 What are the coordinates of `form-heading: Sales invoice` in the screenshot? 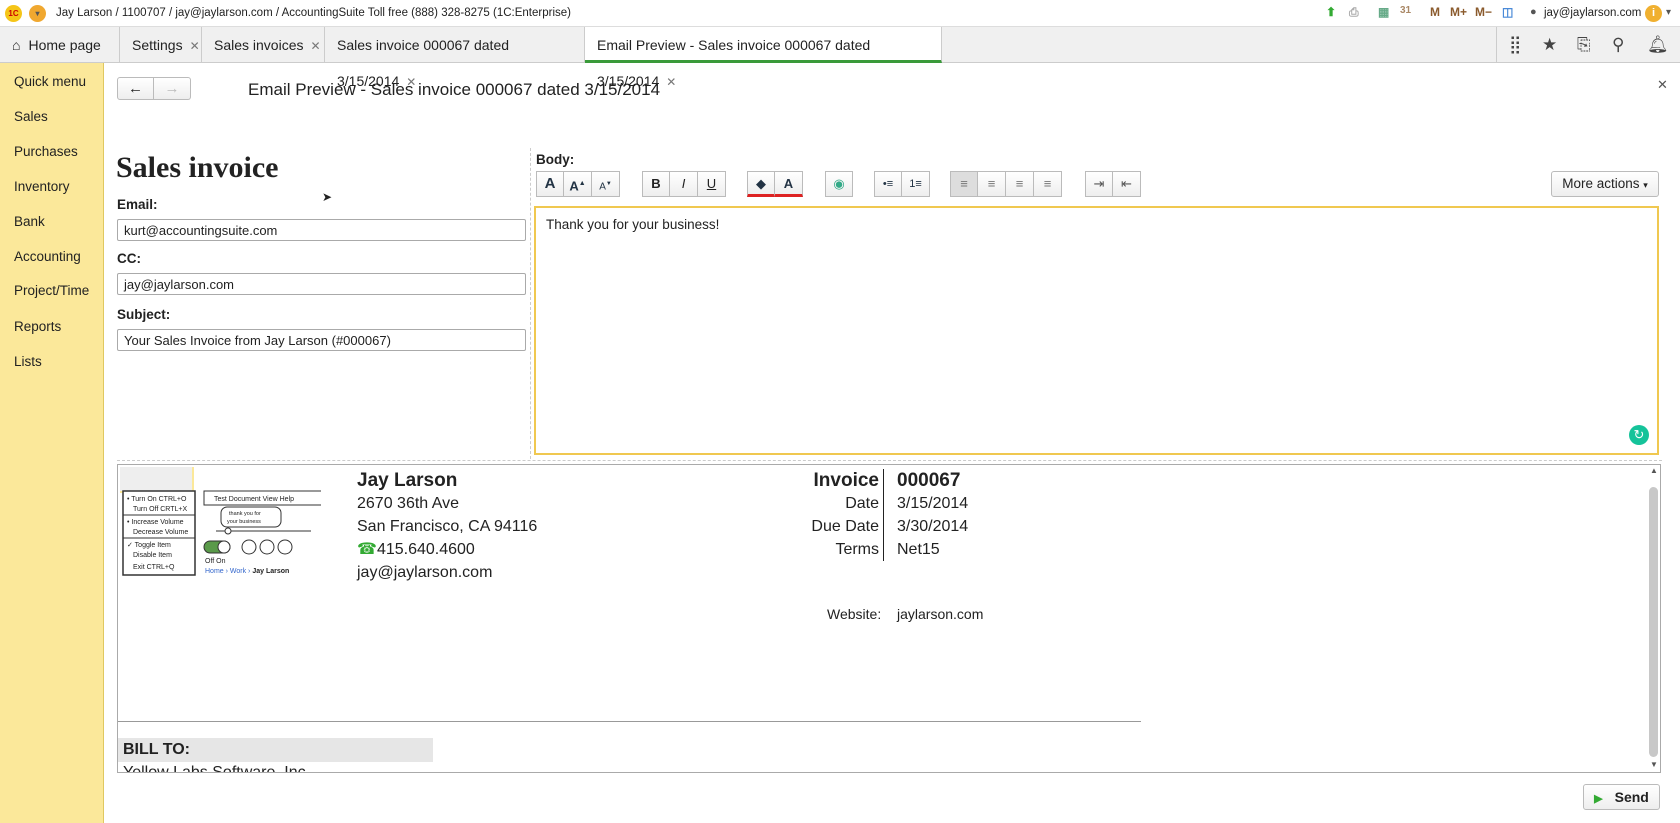 It's located at (197, 167).